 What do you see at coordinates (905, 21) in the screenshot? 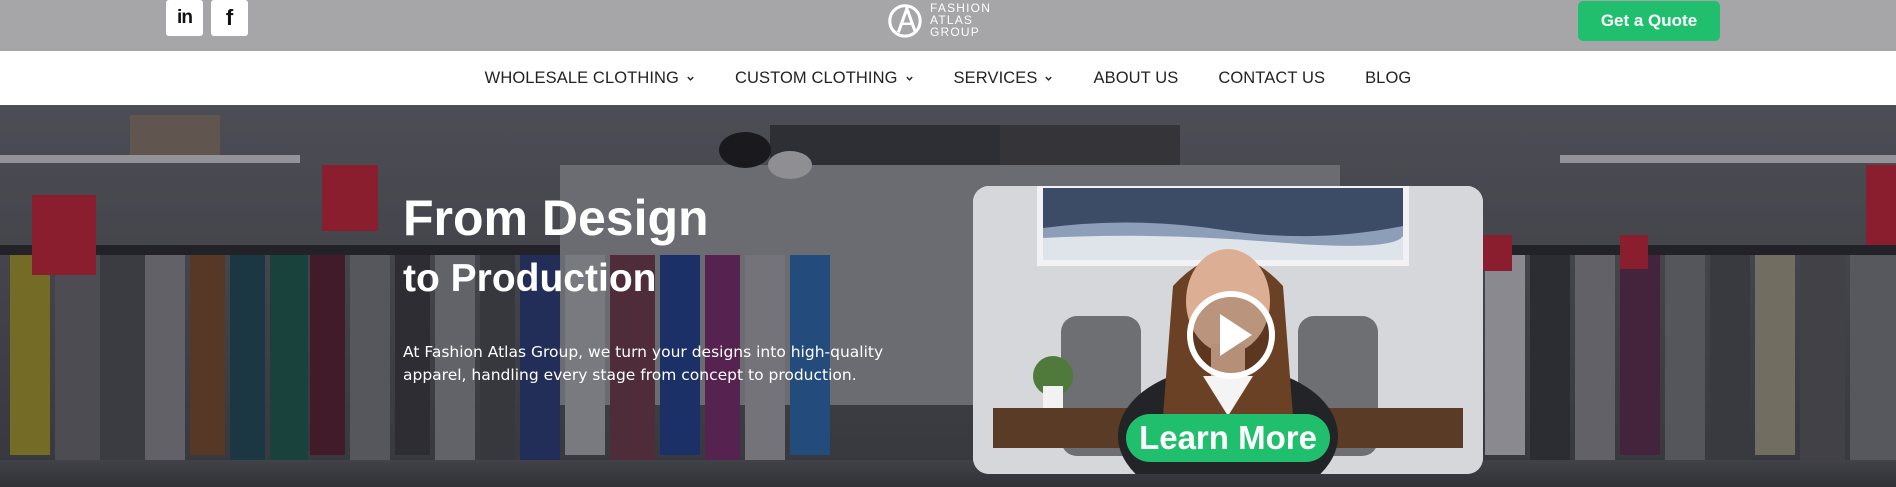
I see `logo-mark-icon` at bounding box center [905, 21].